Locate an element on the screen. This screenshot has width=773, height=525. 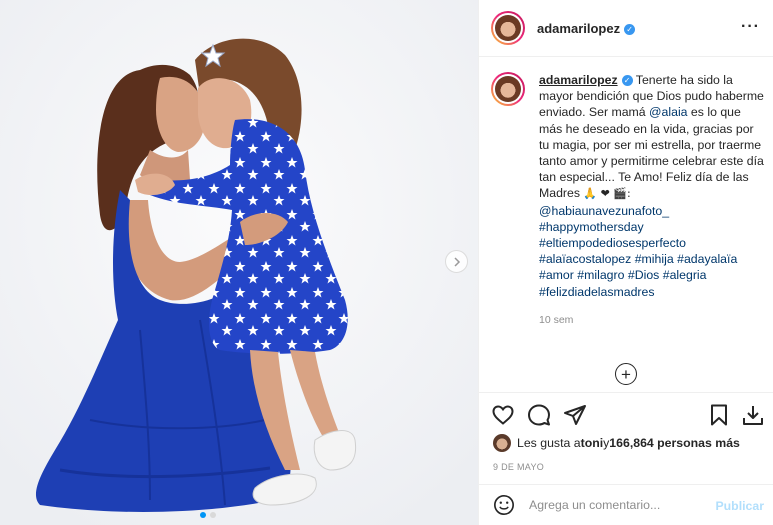
carousel-dot-active is located at coordinates (203, 515).